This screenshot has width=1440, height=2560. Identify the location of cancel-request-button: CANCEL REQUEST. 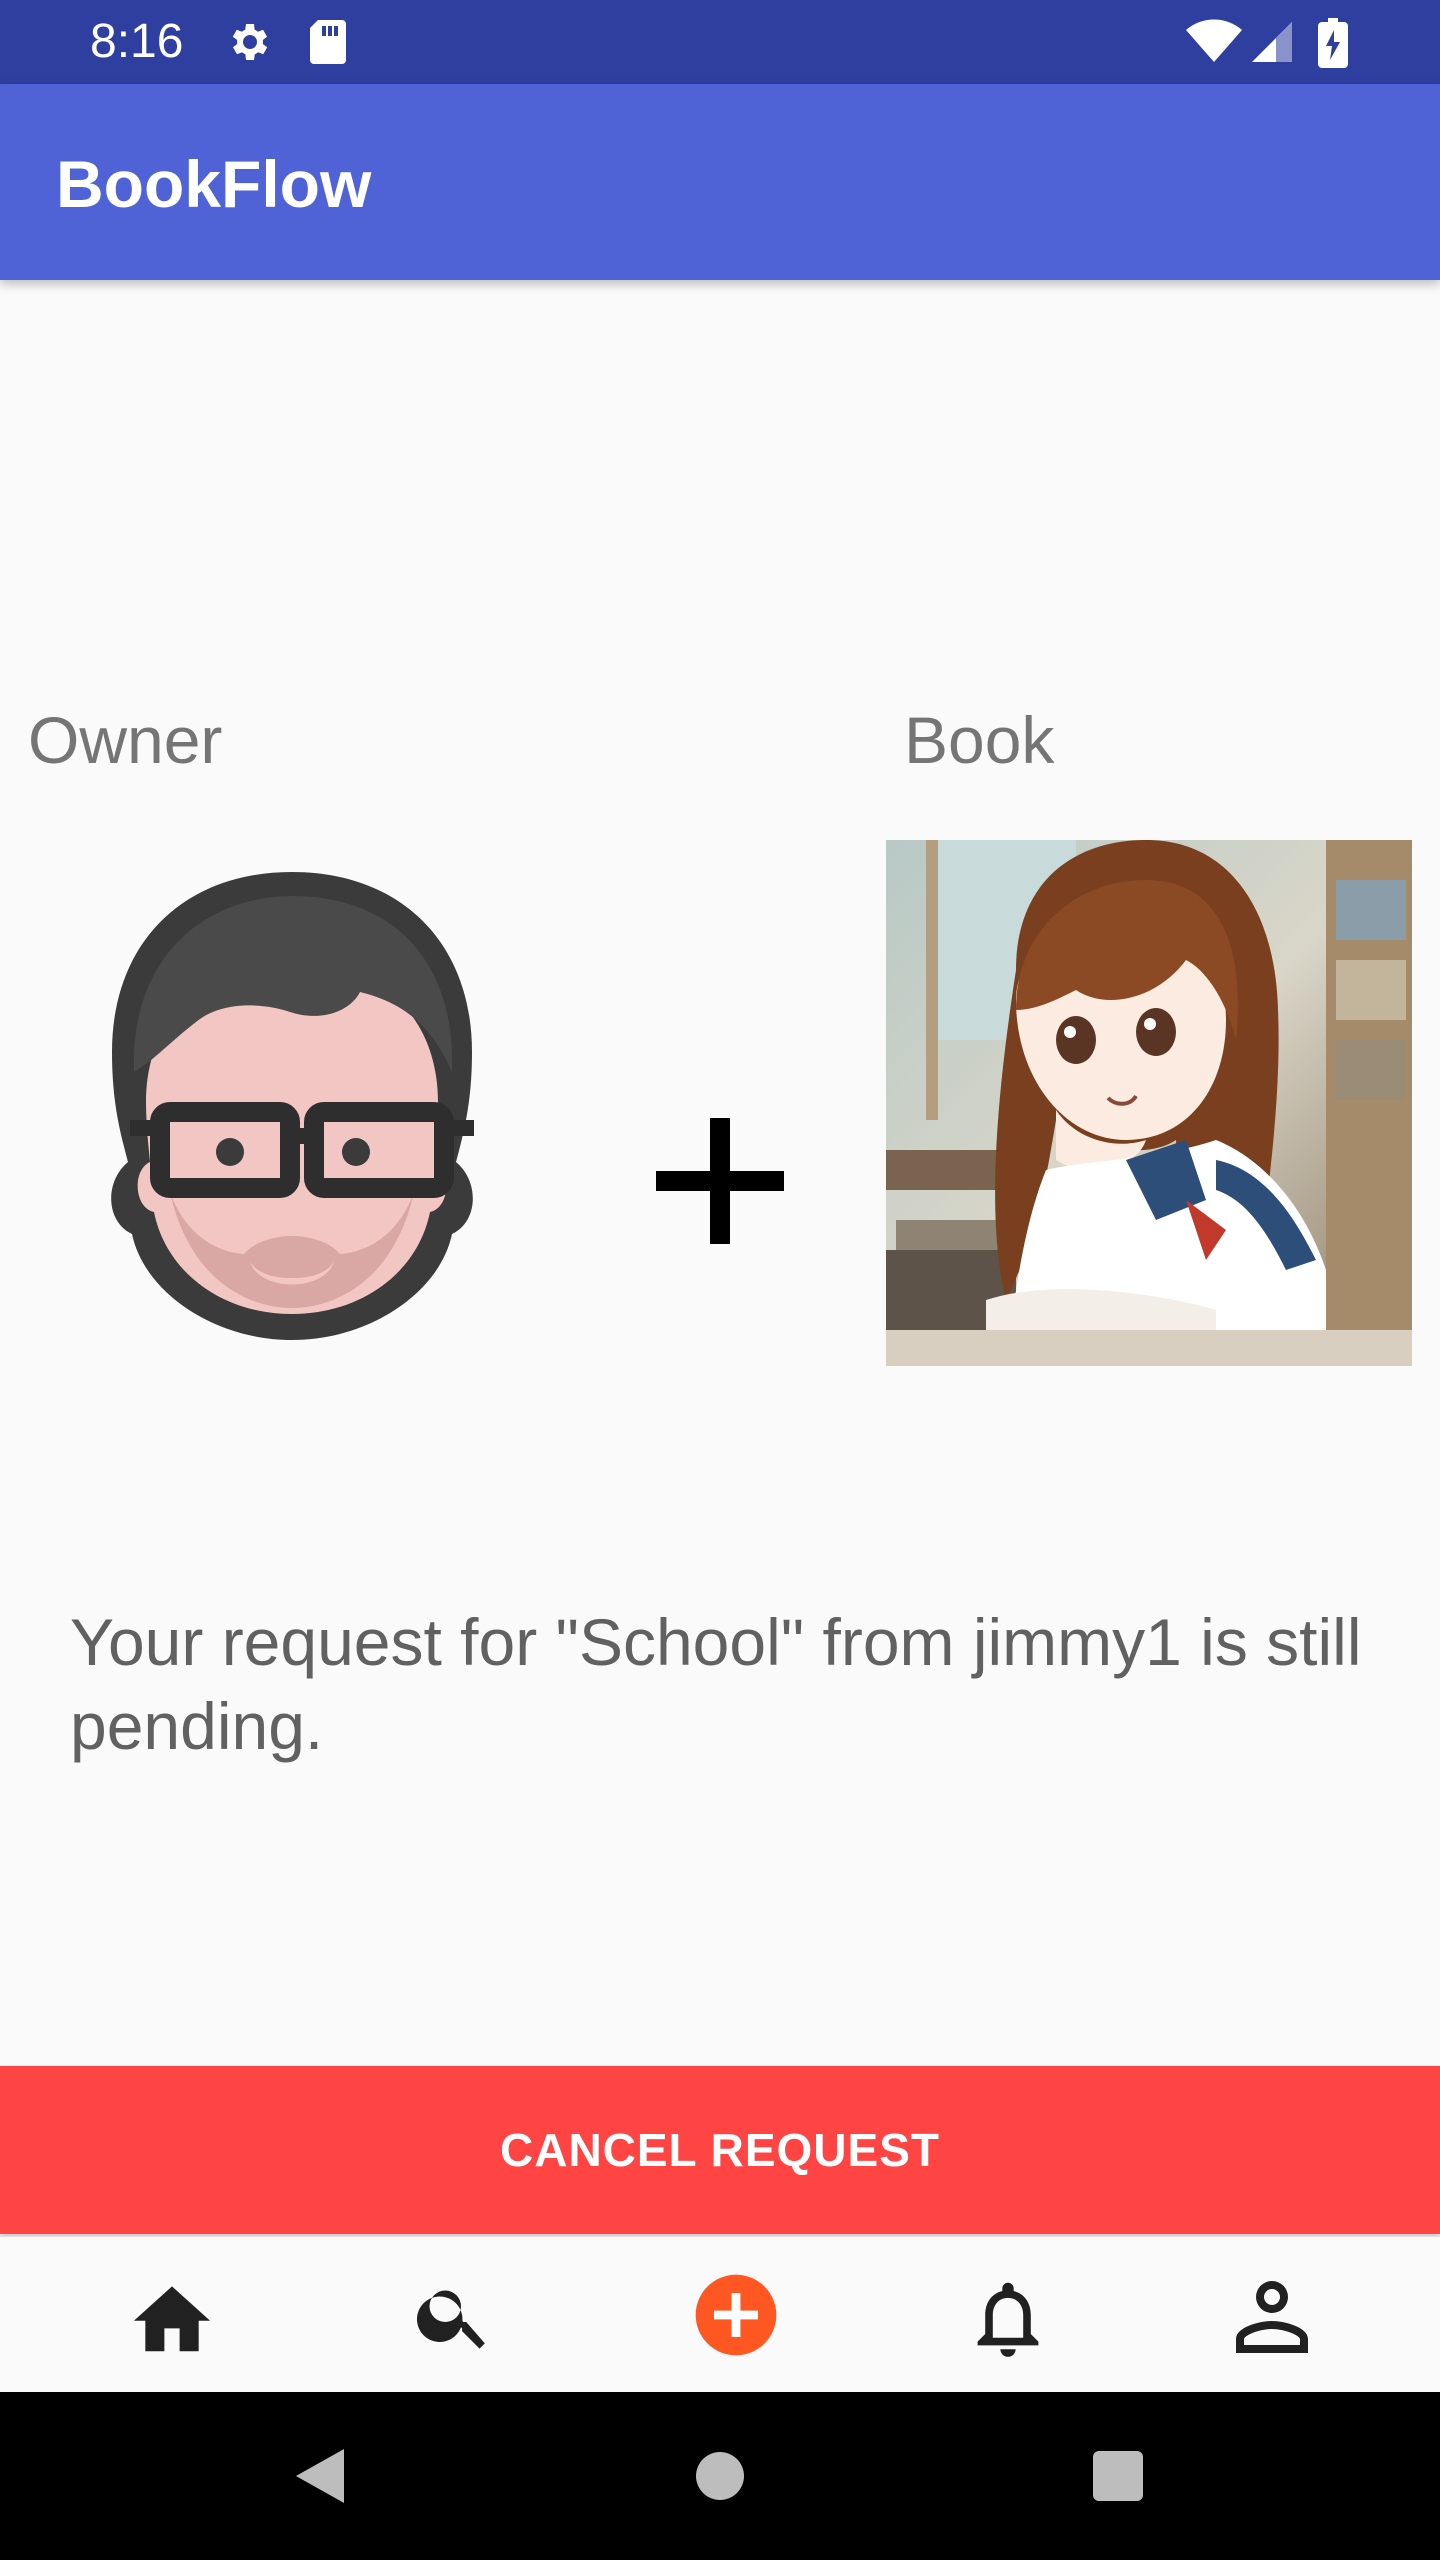
(720, 2150).